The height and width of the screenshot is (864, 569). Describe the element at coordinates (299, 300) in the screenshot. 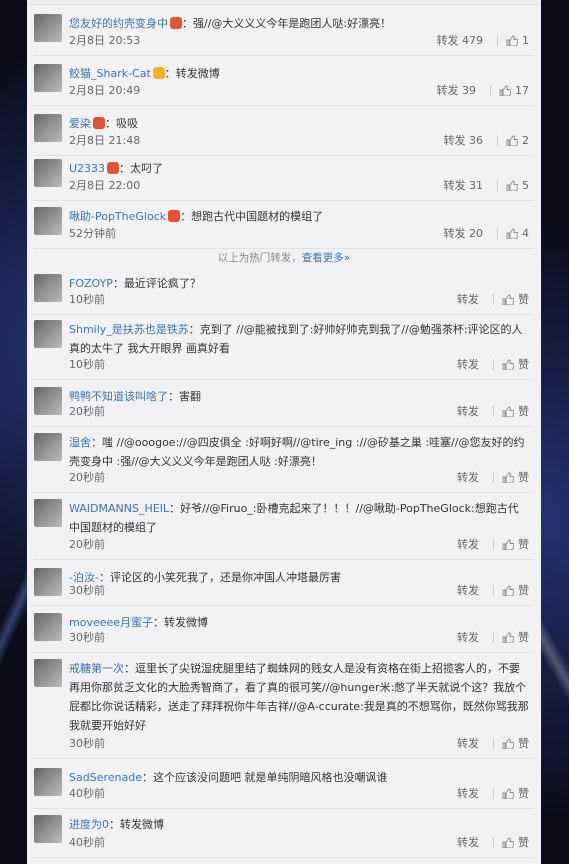

I see `repost-meta: 10秒前 转发 赞` at that location.